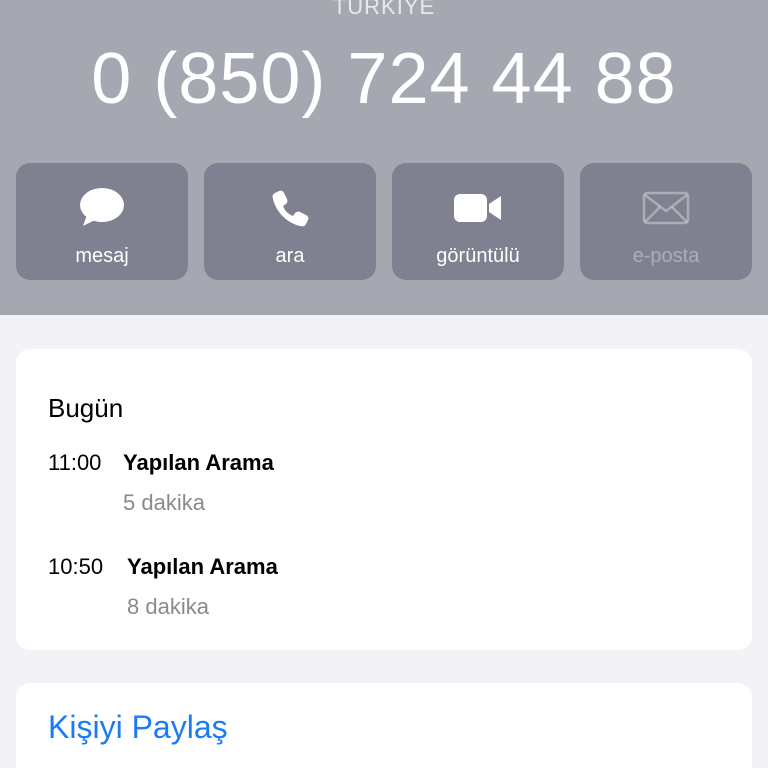  Describe the element at coordinates (666, 208) in the screenshot. I see `envelope-icon` at that location.